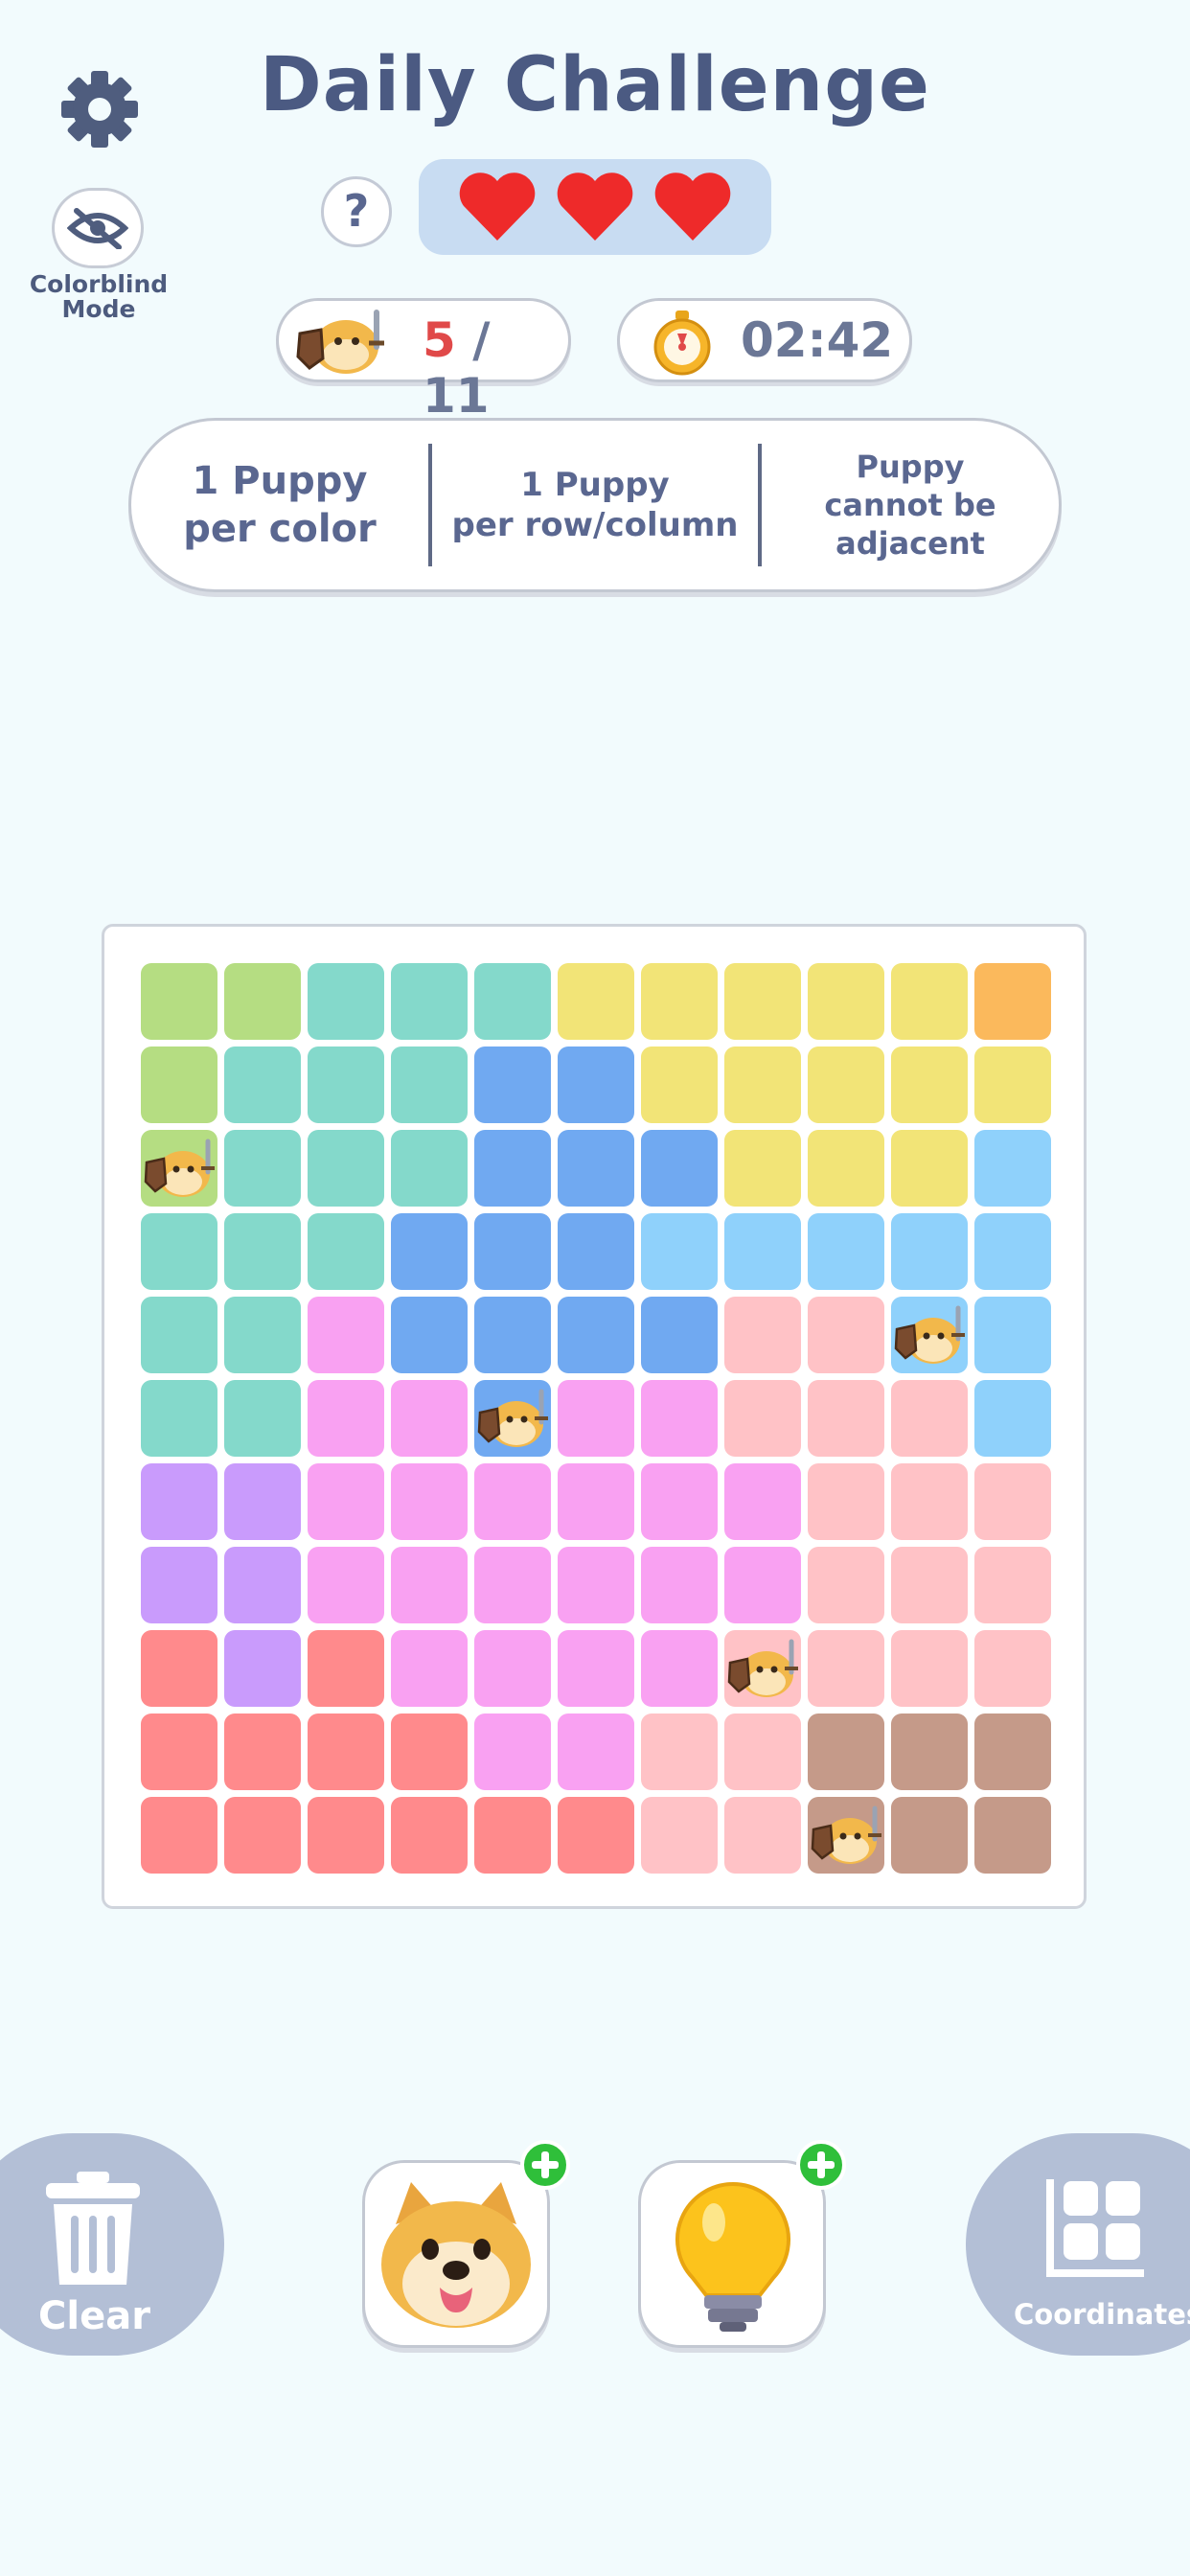 The height and width of the screenshot is (2576, 1190). Describe the element at coordinates (357, 211) in the screenshot. I see `help-button: ?` at that location.